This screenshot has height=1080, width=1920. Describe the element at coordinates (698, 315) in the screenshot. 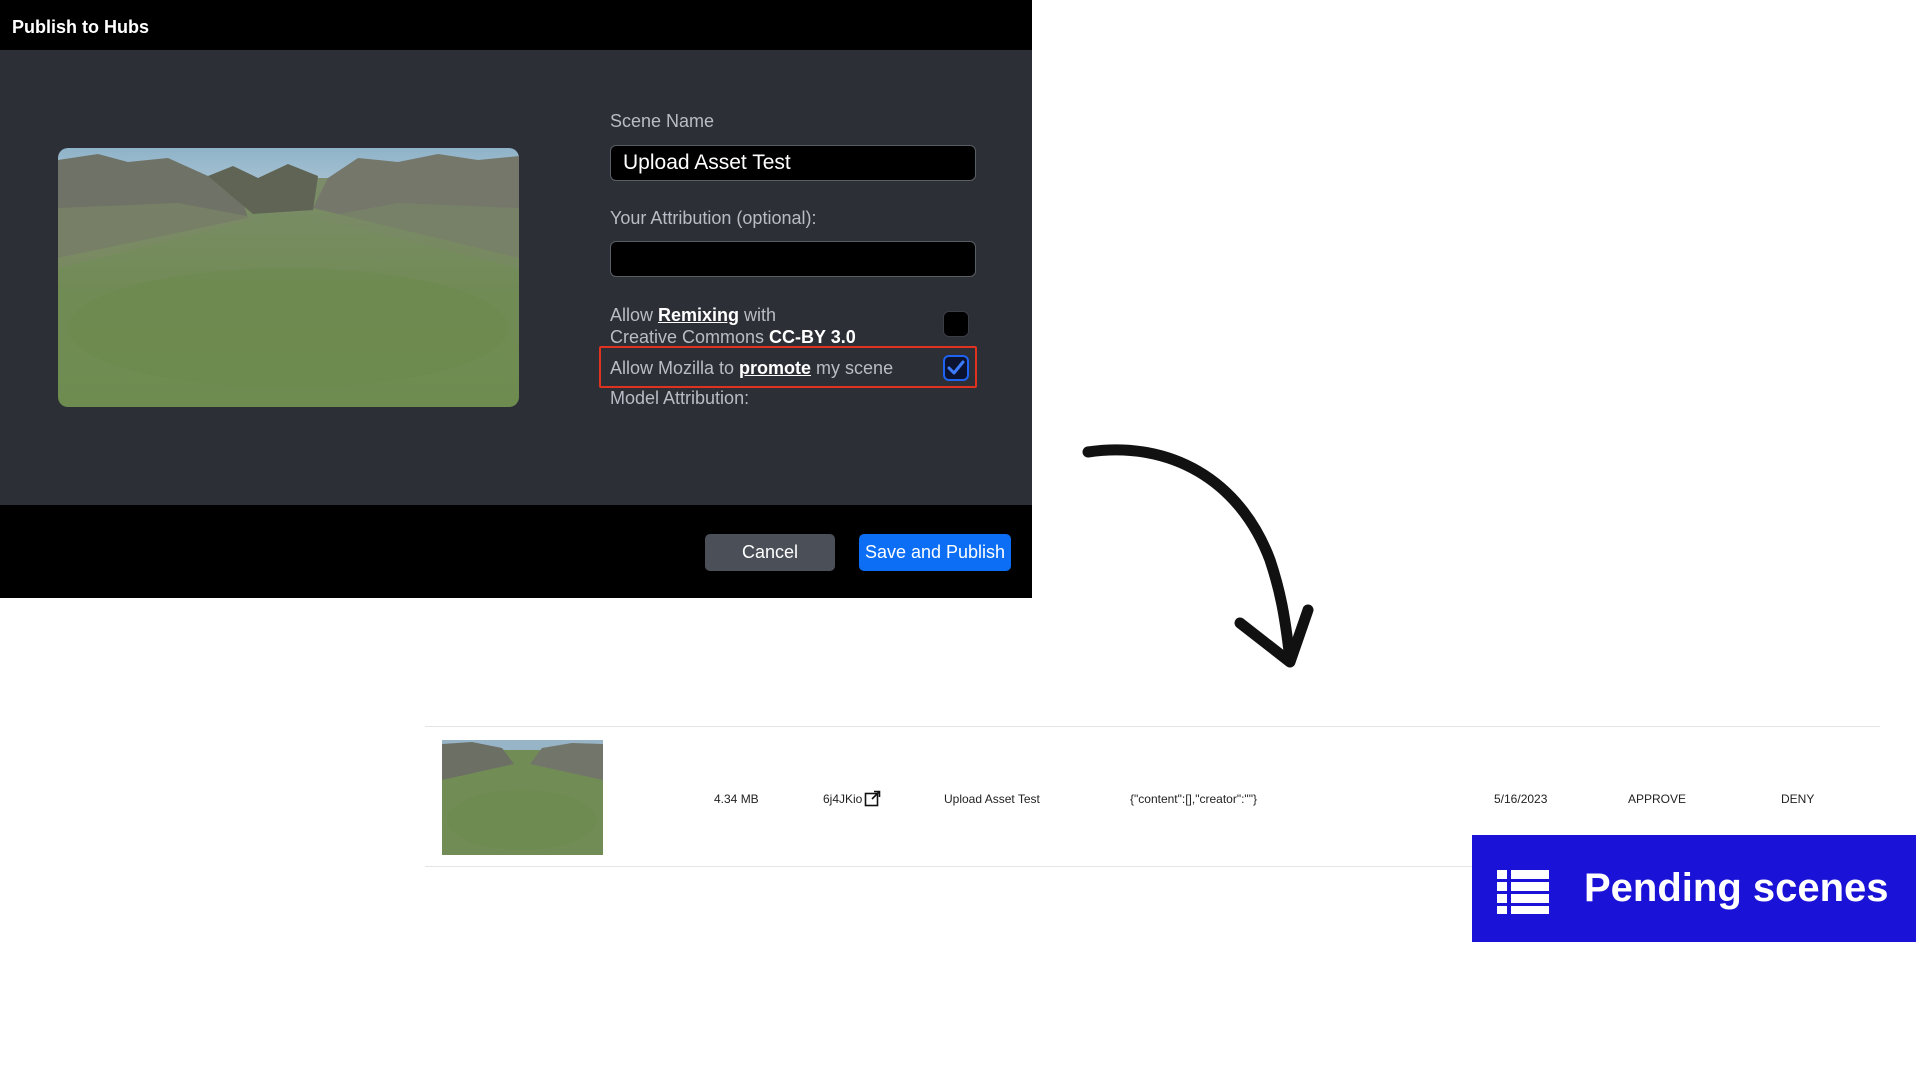

I see `remixing-link: Remixing` at that location.